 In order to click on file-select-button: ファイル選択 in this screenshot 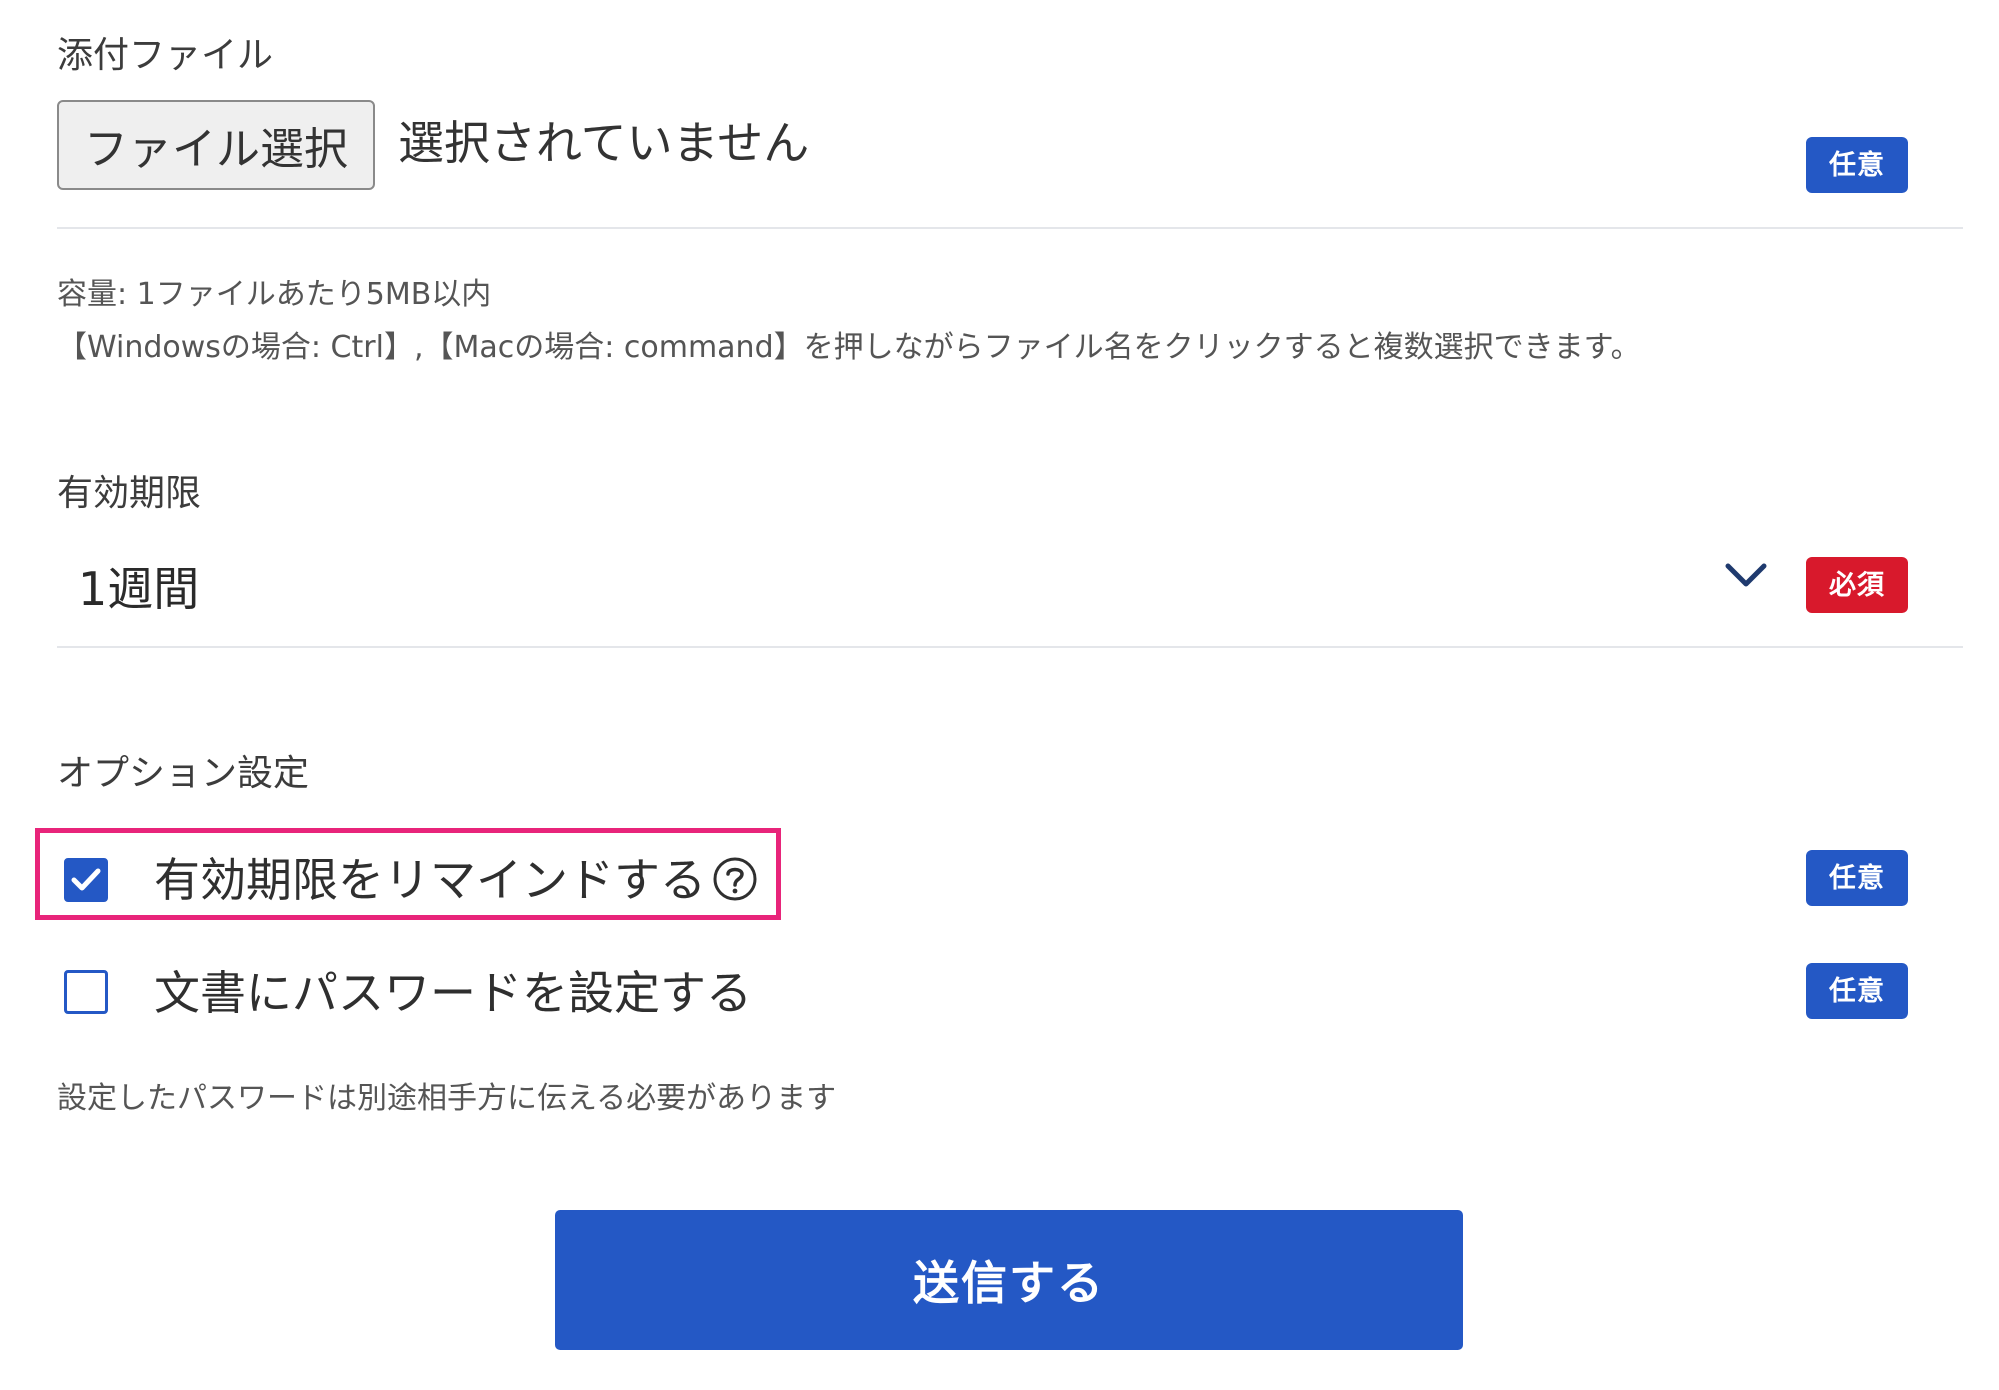, I will do `click(216, 145)`.